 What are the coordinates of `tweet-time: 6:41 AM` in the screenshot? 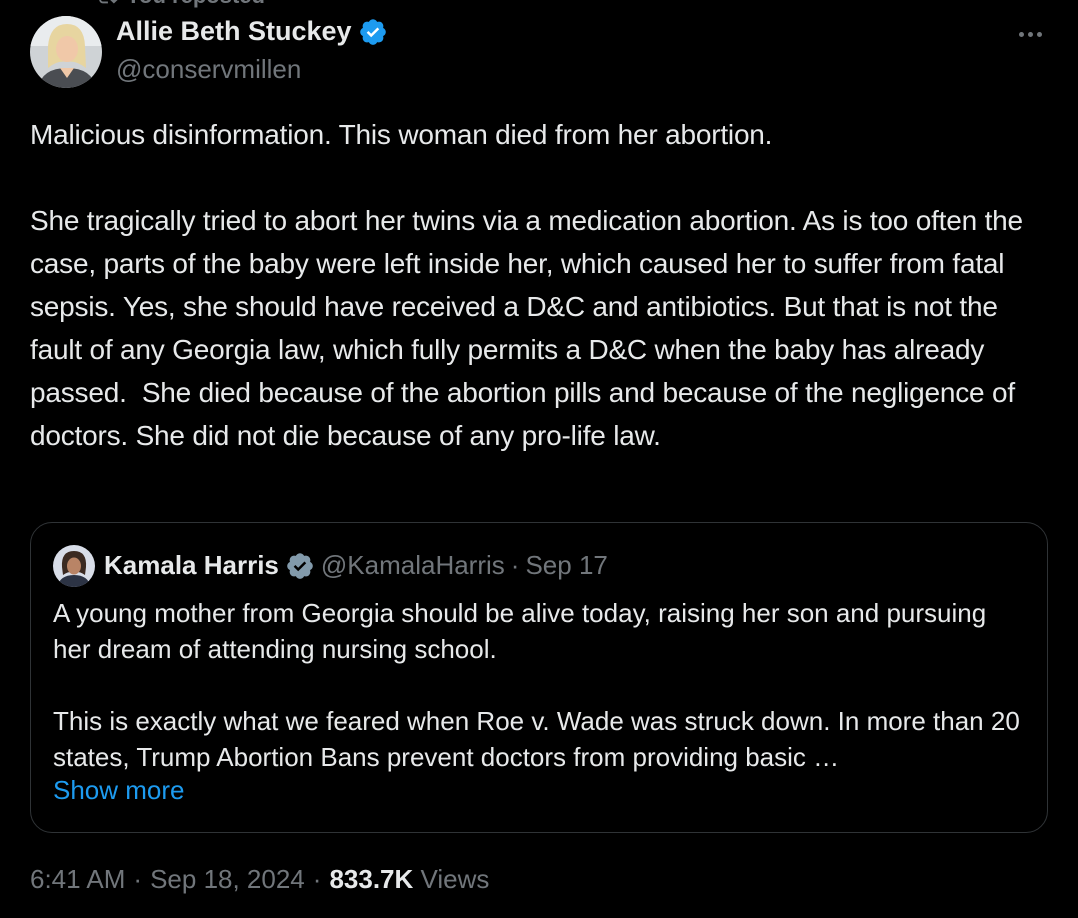 It's located at (77, 879).